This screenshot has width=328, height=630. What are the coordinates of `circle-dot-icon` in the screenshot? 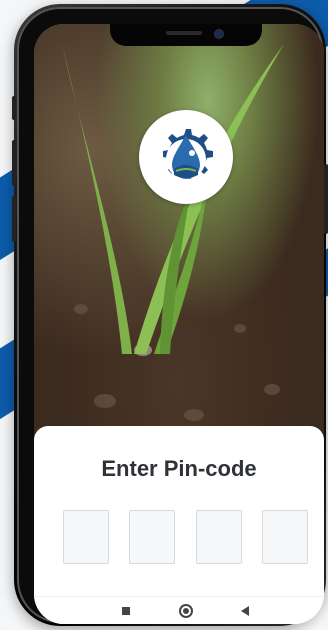 It's located at (186, 611).